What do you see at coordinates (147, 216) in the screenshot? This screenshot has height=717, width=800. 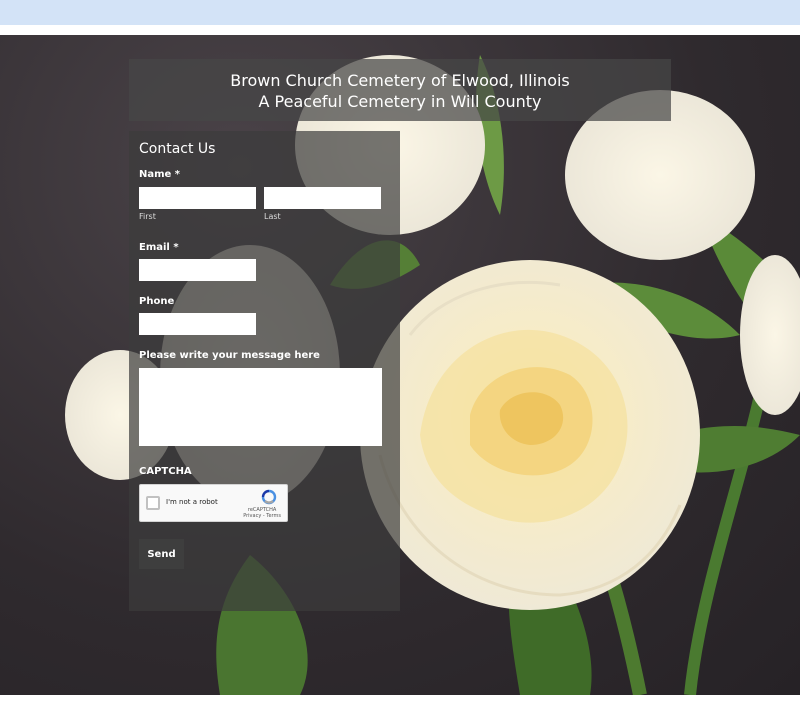 I see `first-sublabel: First` at bounding box center [147, 216].